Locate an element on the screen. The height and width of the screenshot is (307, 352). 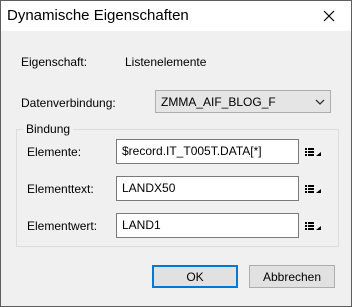
element-value-input: LAND1 is located at coordinates (207, 225).